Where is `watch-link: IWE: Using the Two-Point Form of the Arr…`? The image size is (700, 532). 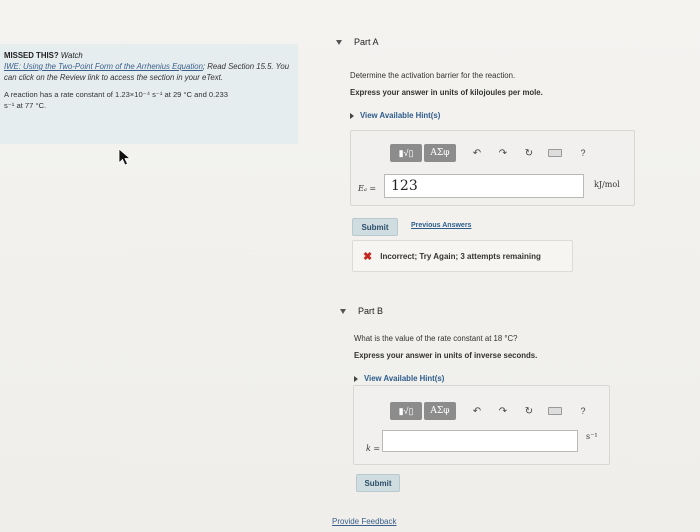
watch-link: IWE: Using the Two-Point Form of the Arr… is located at coordinates (103, 66).